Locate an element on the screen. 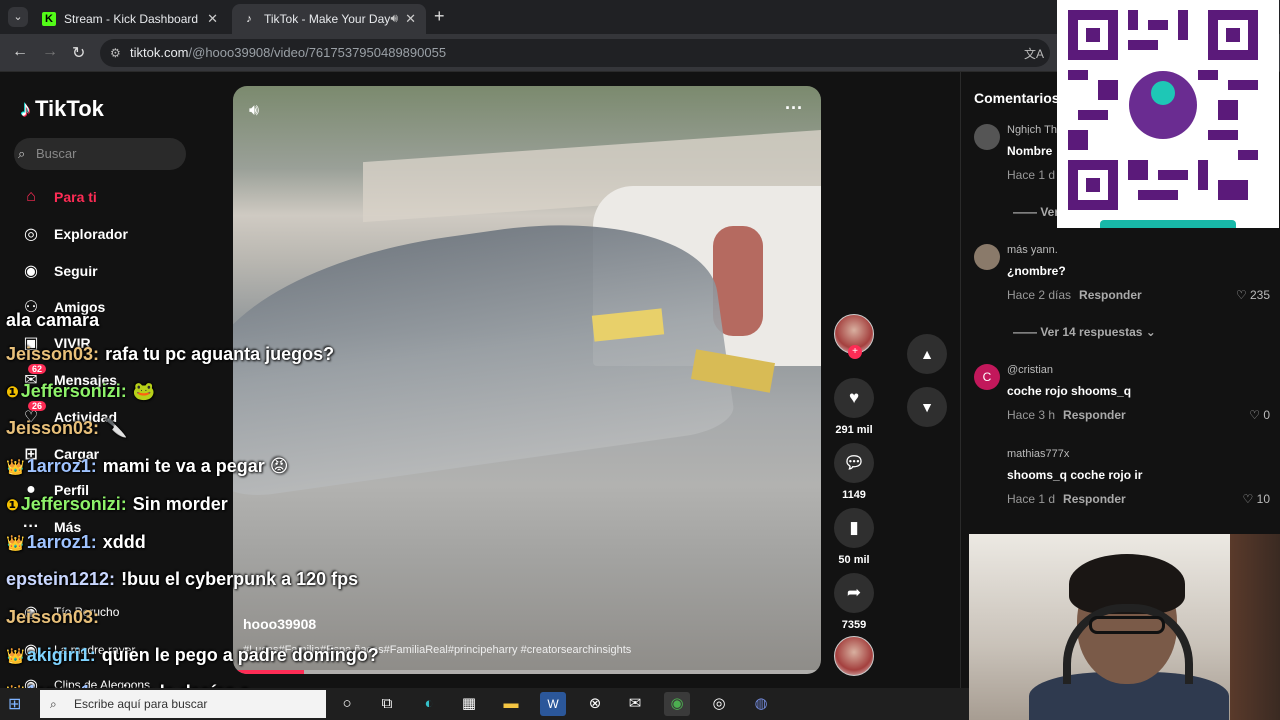 Image resolution: width=1280 pixels, height=720 pixels. cortana-icon: ○ is located at coordinates (347, 704).